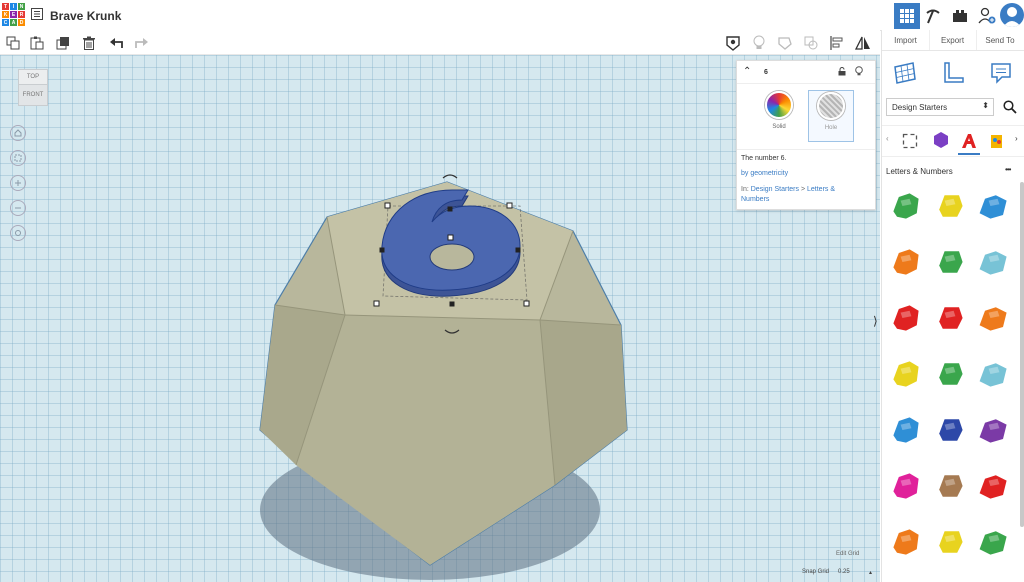 The image size is (1024, 582). What do you see at coordinates (863, 43) in the screenshot?
I see `mirror-button` at bounding box center [863, 43].